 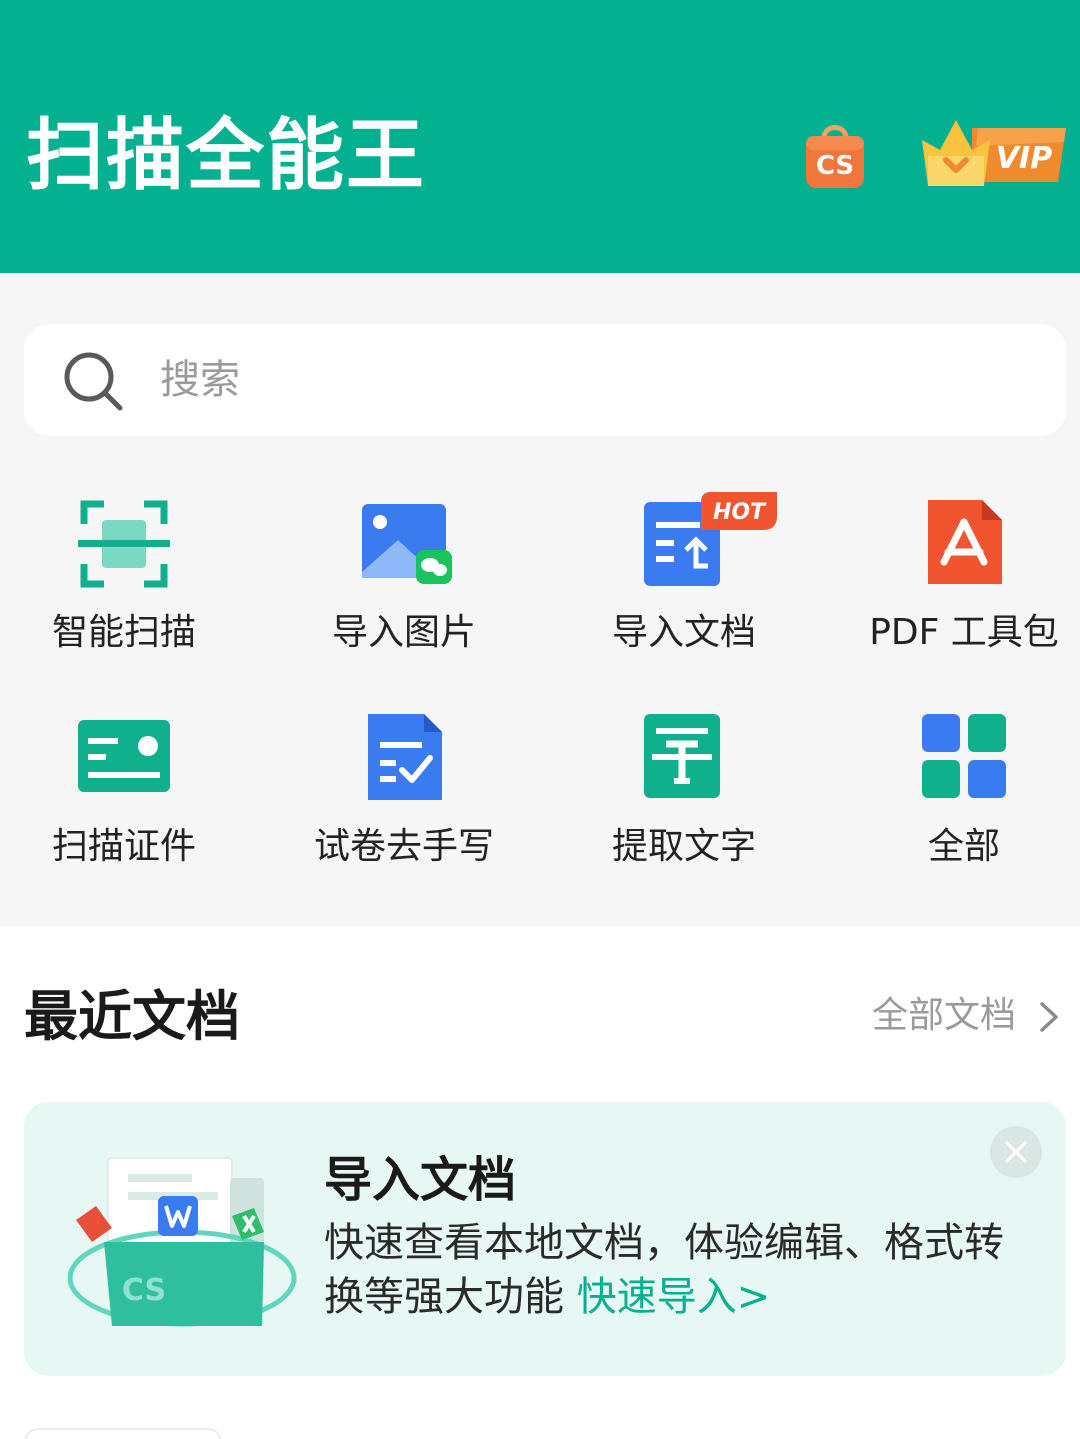 I want to click on tool-pdf-toolkit: PDF 工具包, so click(x=954, y=589).